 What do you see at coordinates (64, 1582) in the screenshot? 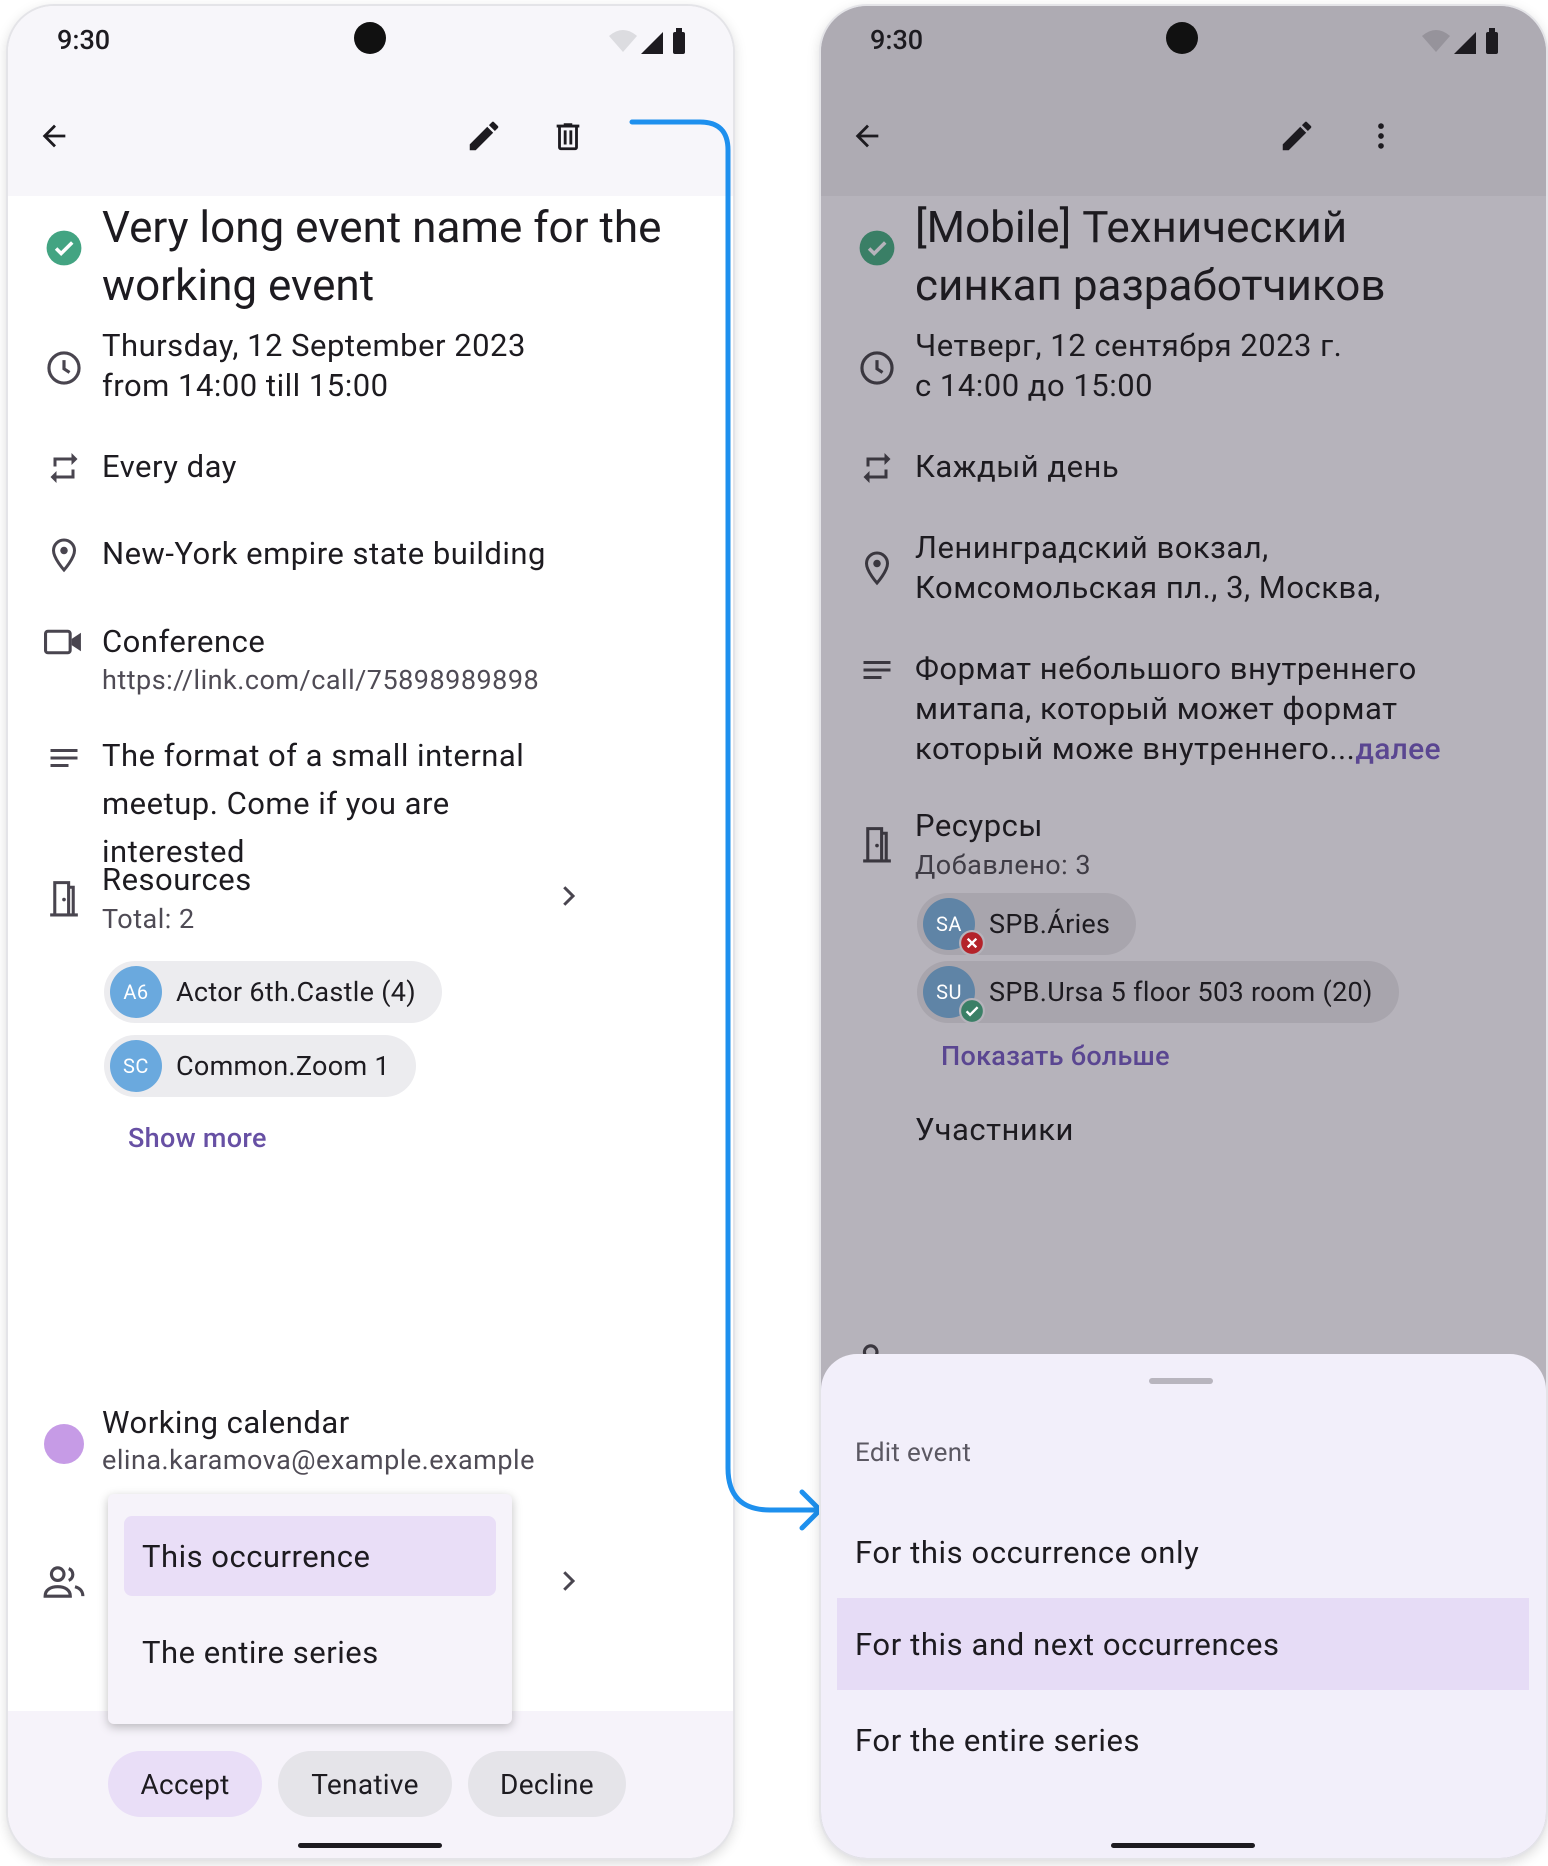
I see `participants-icon` at bounding box center [64, 1582].